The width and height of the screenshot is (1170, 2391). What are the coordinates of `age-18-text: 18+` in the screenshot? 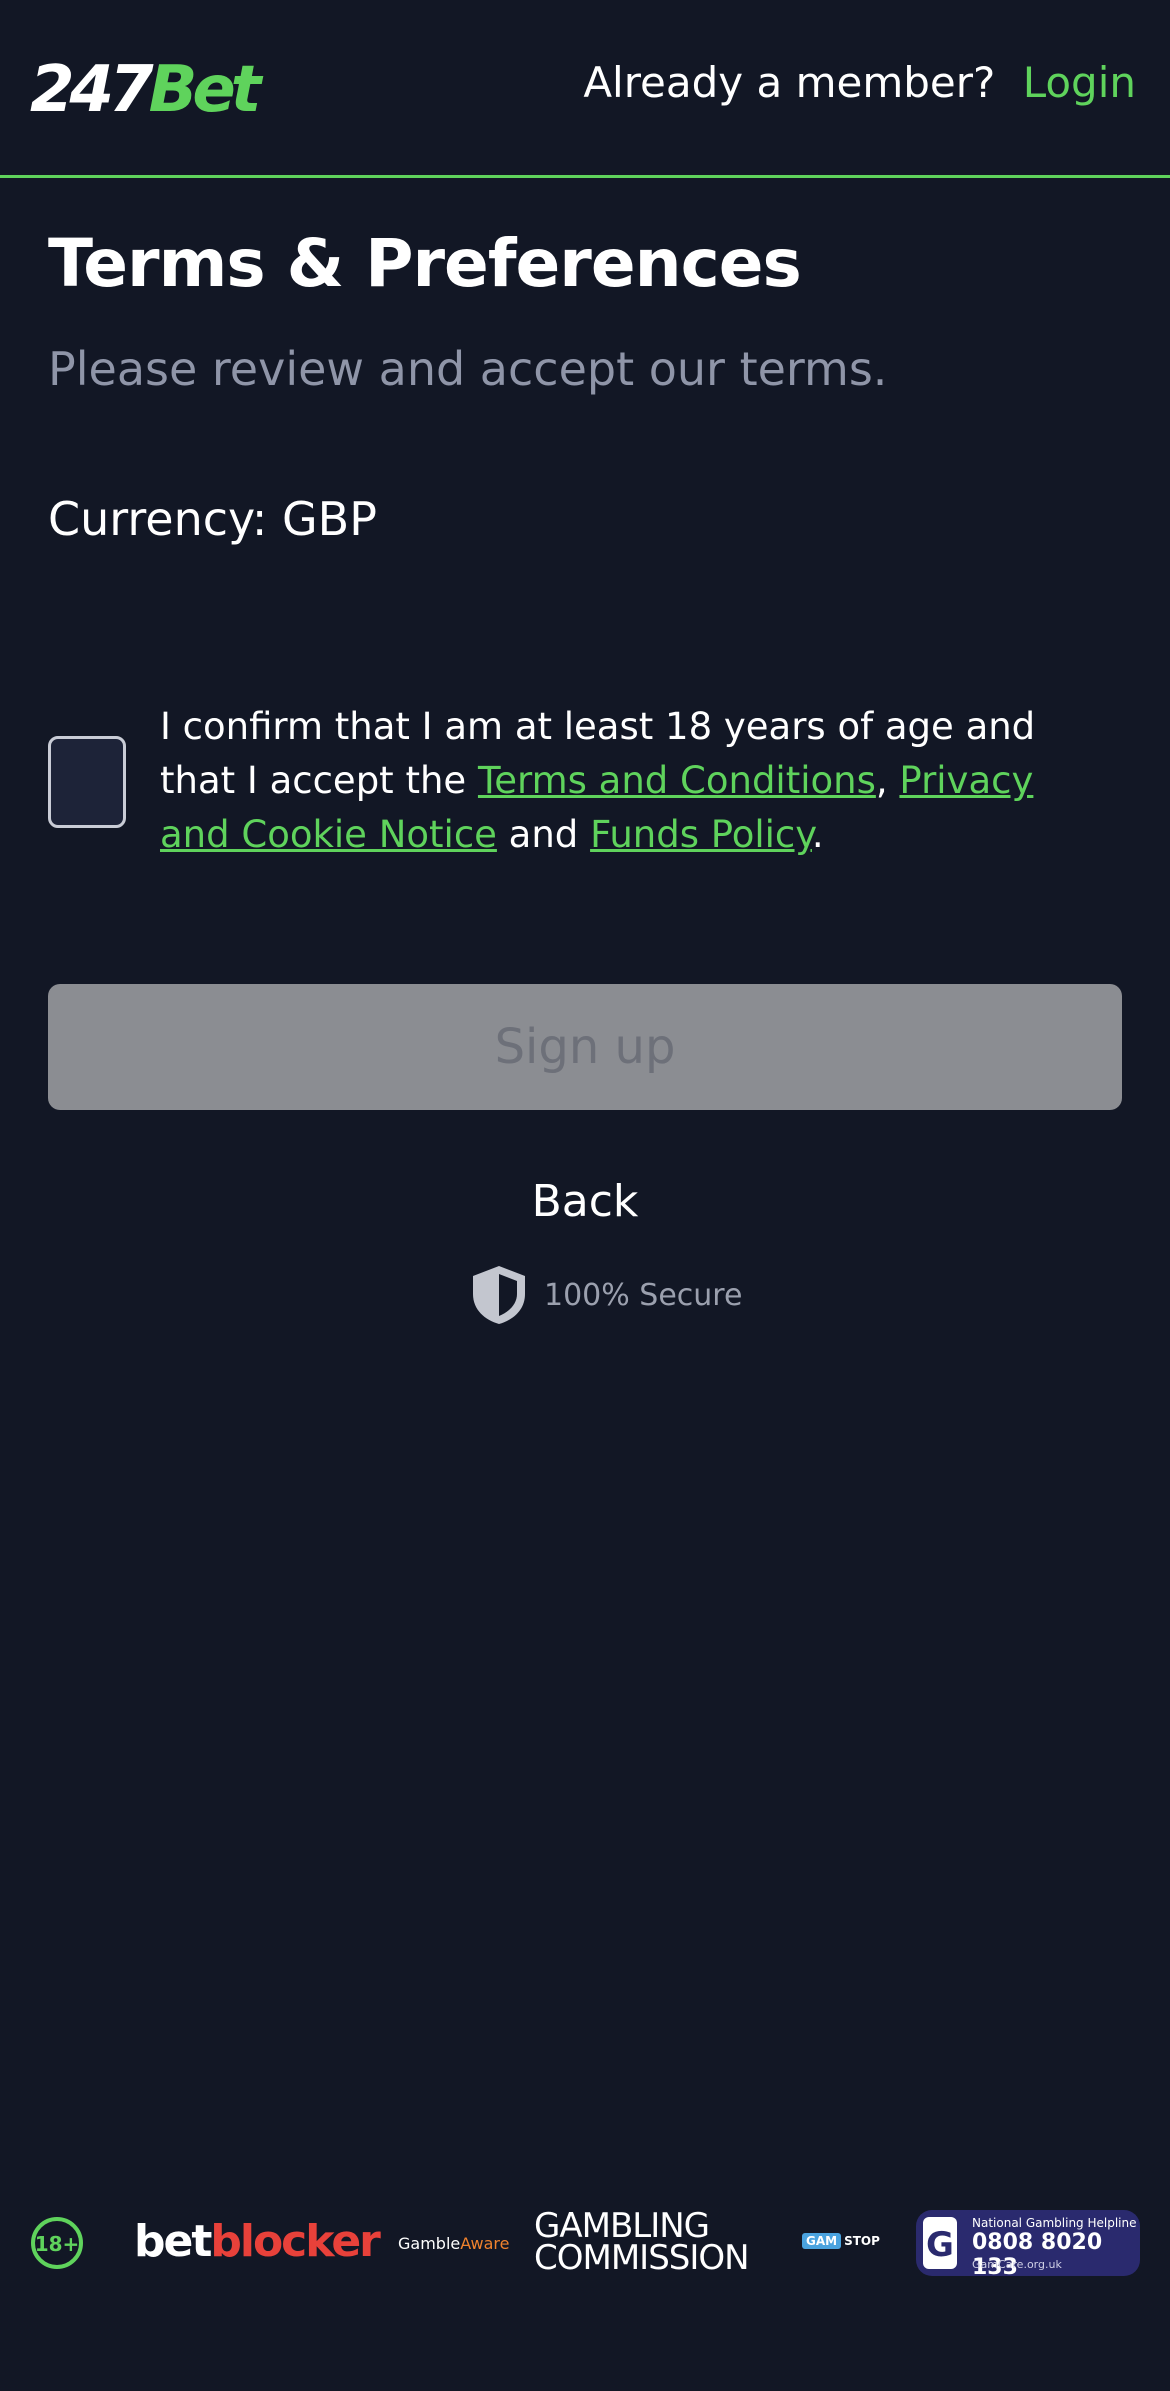 It's located at (57, 2244).